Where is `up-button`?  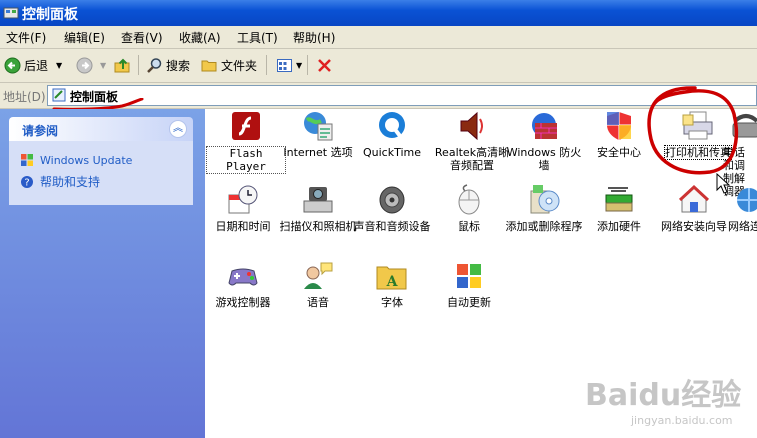
up-button is located at coordinates (124, 65).